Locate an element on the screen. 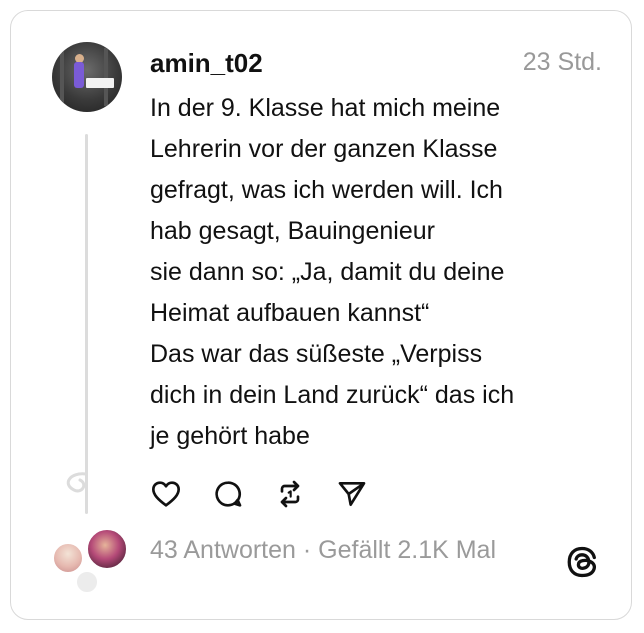 Image resolution: width=644 pixels, height=633 pixels. heart-icon is located at coordinates (166, 494).